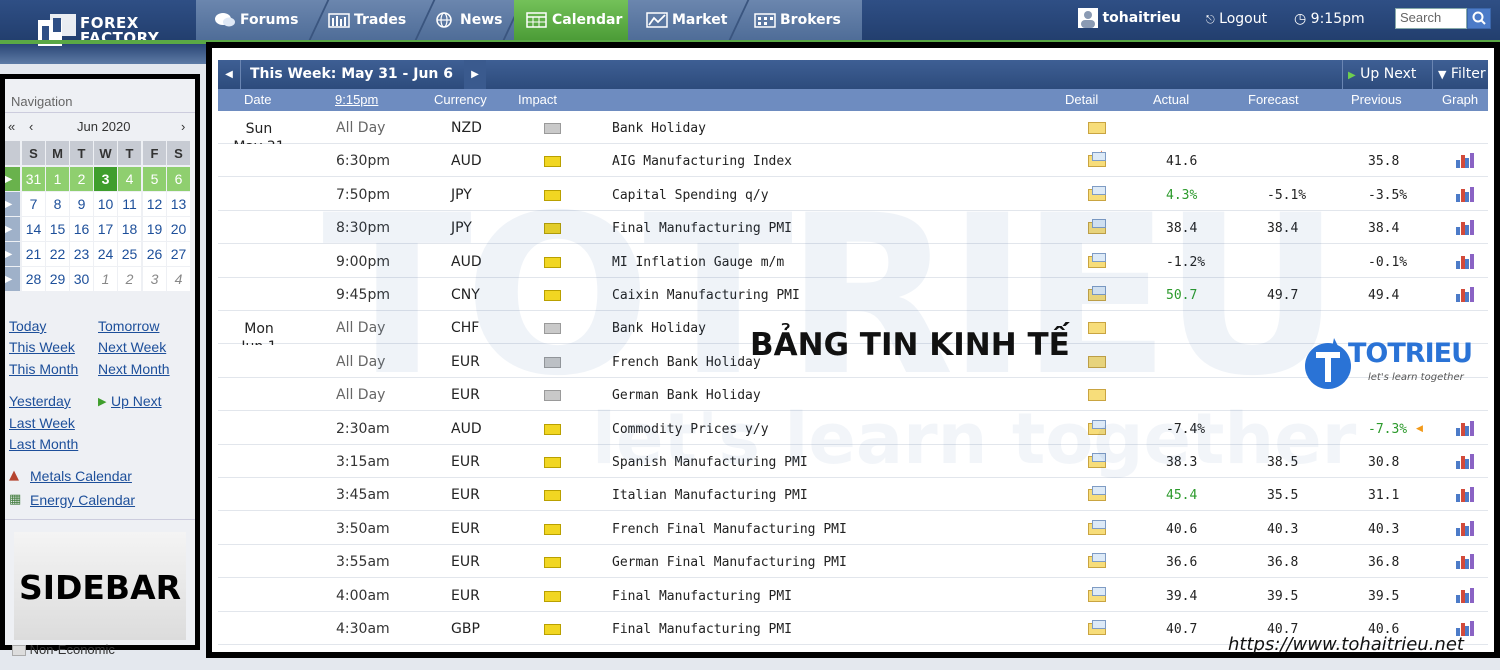  I want to click on calendar-day: 2, so click(81, 179).